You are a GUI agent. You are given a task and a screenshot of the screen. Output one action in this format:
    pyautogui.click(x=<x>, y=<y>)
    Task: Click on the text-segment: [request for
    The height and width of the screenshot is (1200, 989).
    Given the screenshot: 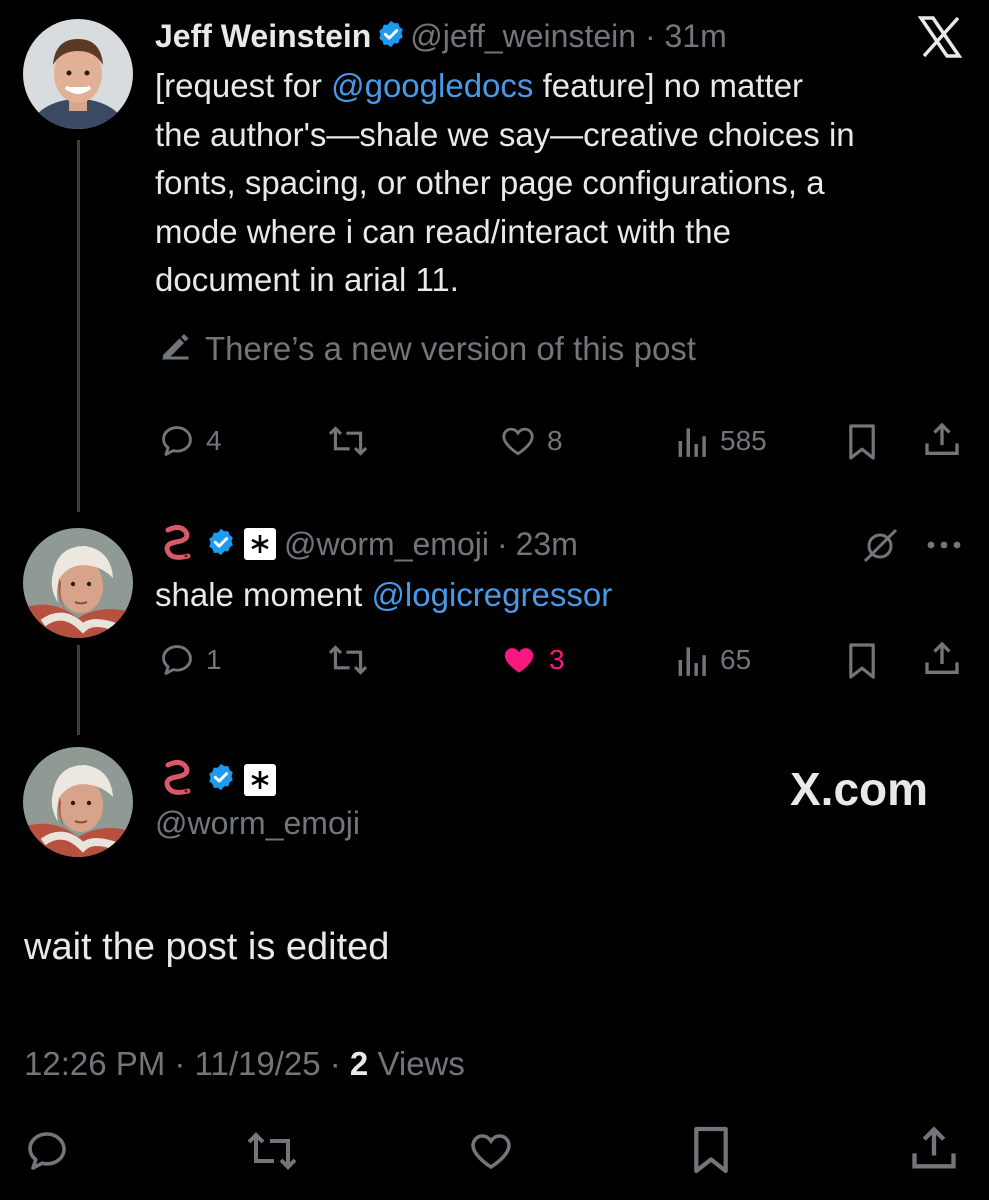 What is the action you would take?
    pyautogui.click(x=243, y=85)
    